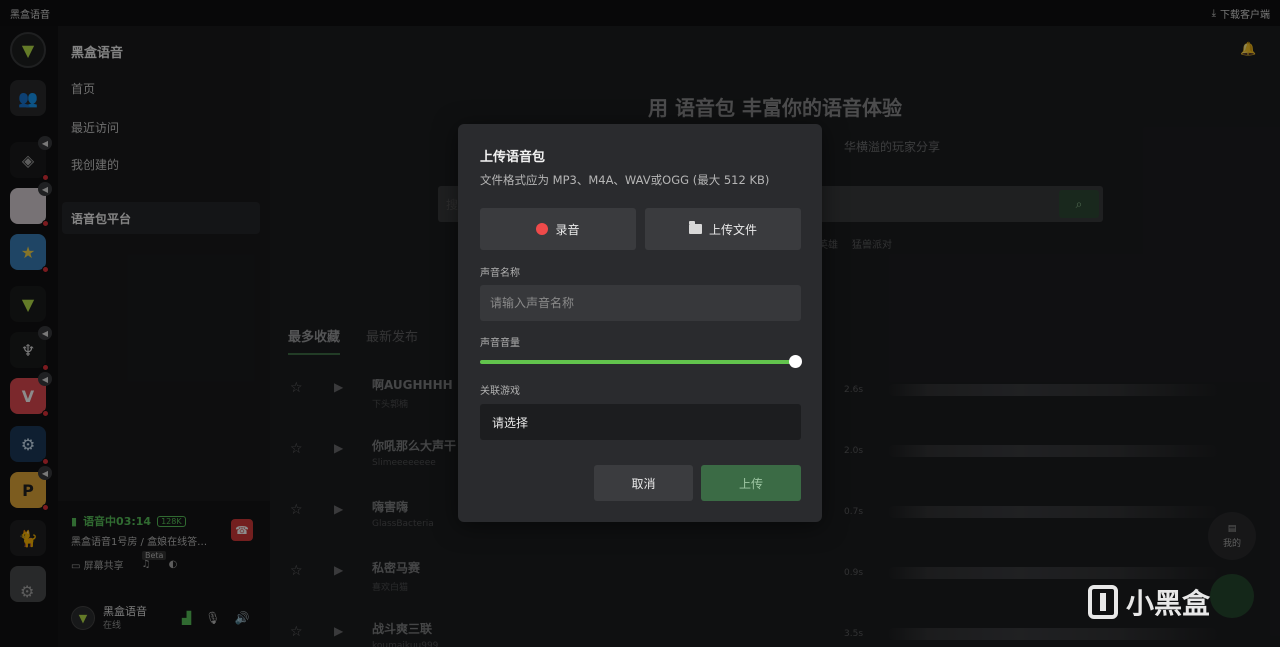  I want to click on dialog-title: 上传语音包, so click(513, 157).